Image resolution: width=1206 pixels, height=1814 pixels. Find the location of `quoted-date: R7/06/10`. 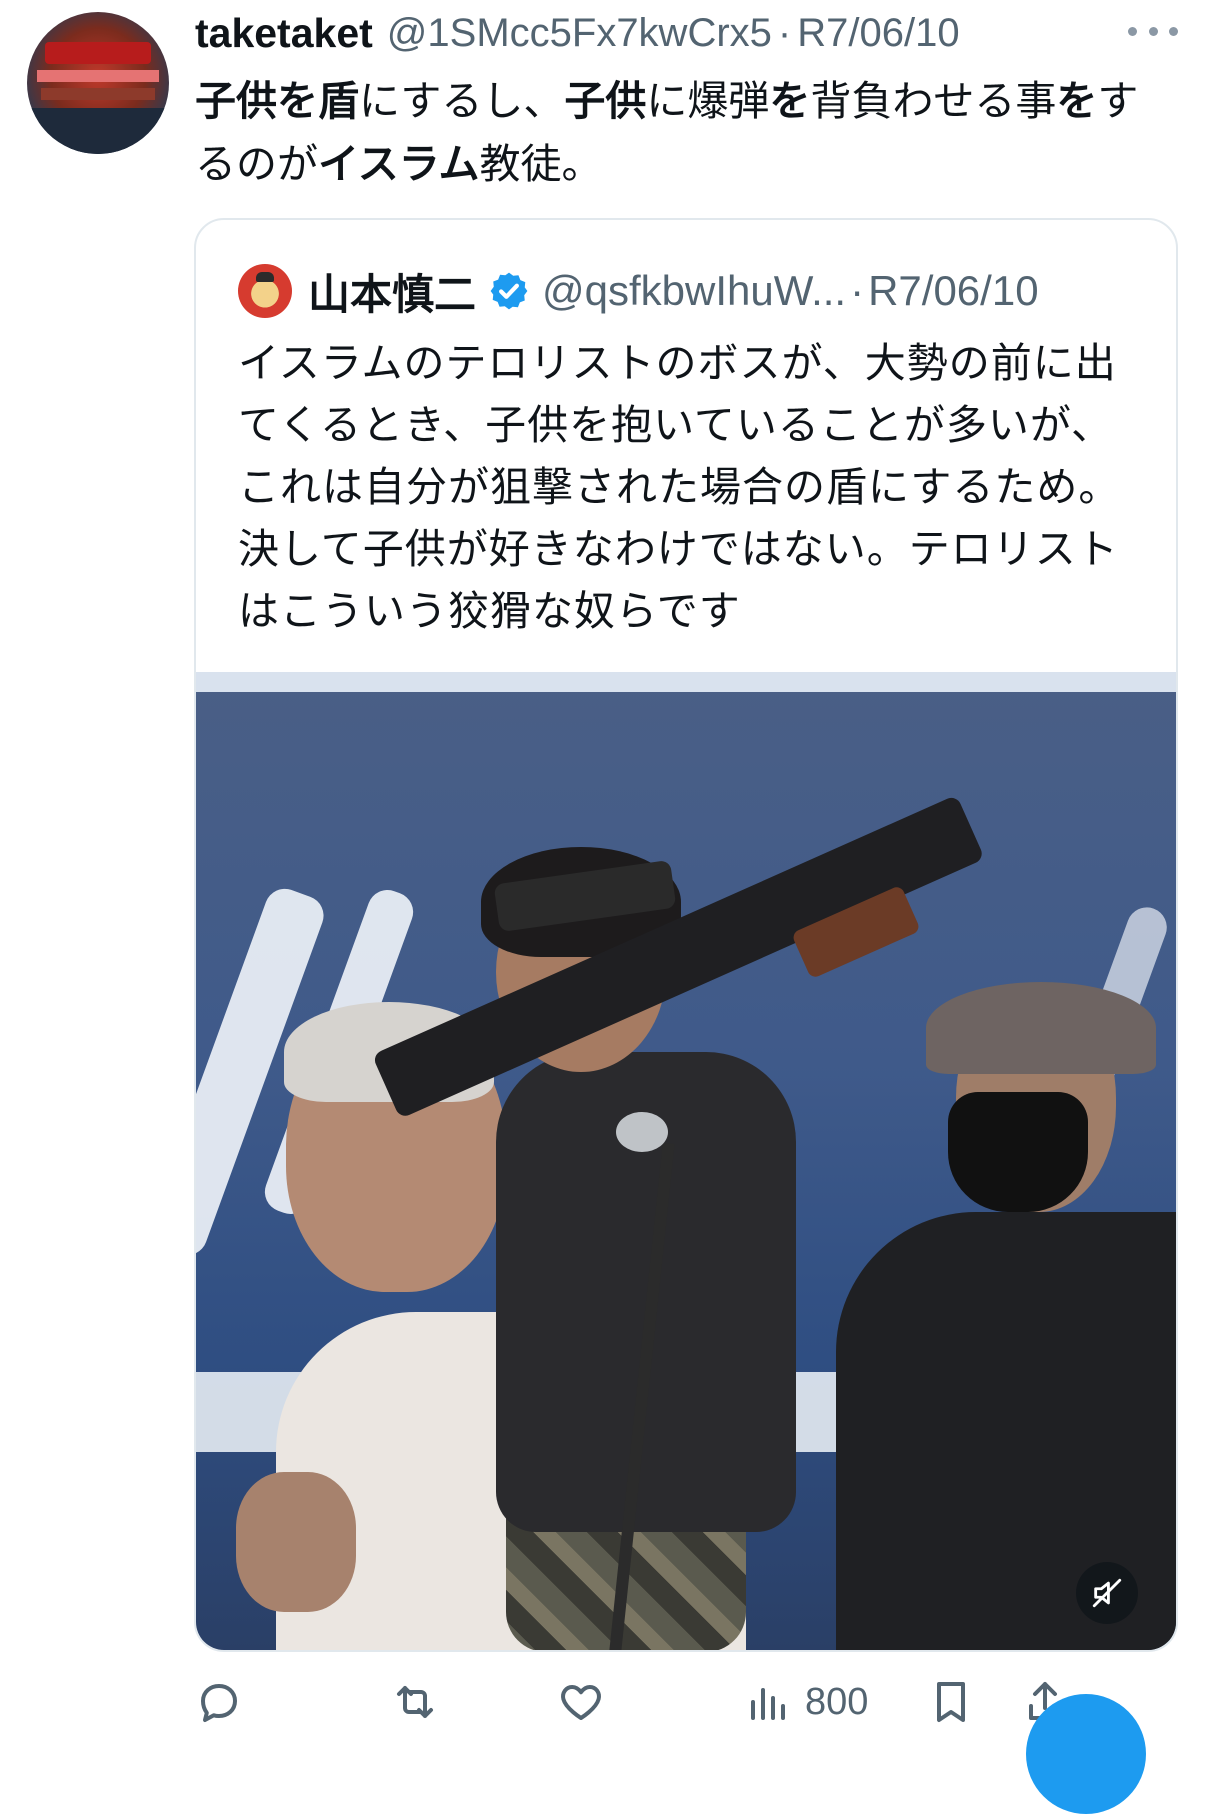

quoted-date: R7/06/10 is located at coordinates (953, 291).